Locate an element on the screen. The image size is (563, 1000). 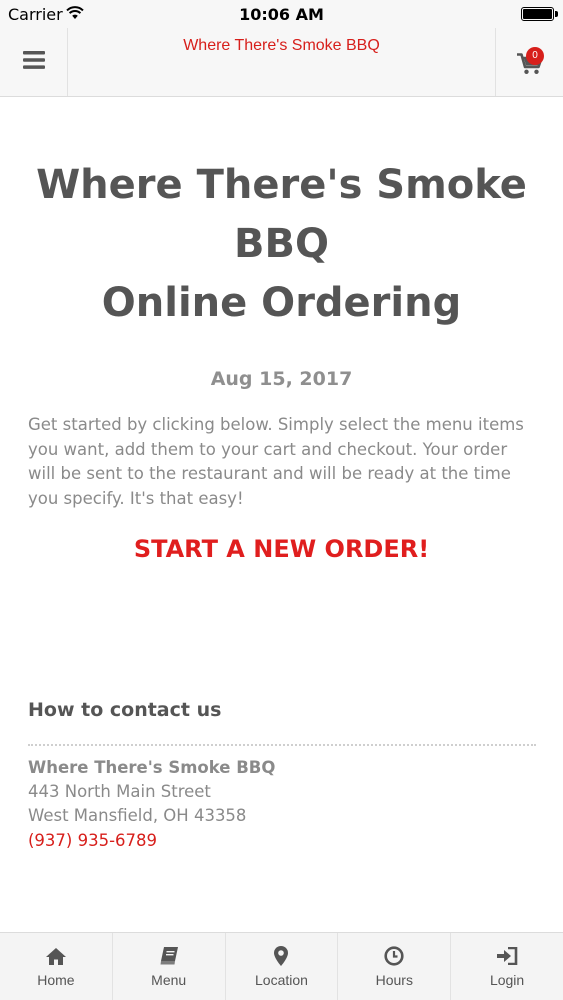
phone-link: (937) 935-6789 is located at coordinates (92, 840).